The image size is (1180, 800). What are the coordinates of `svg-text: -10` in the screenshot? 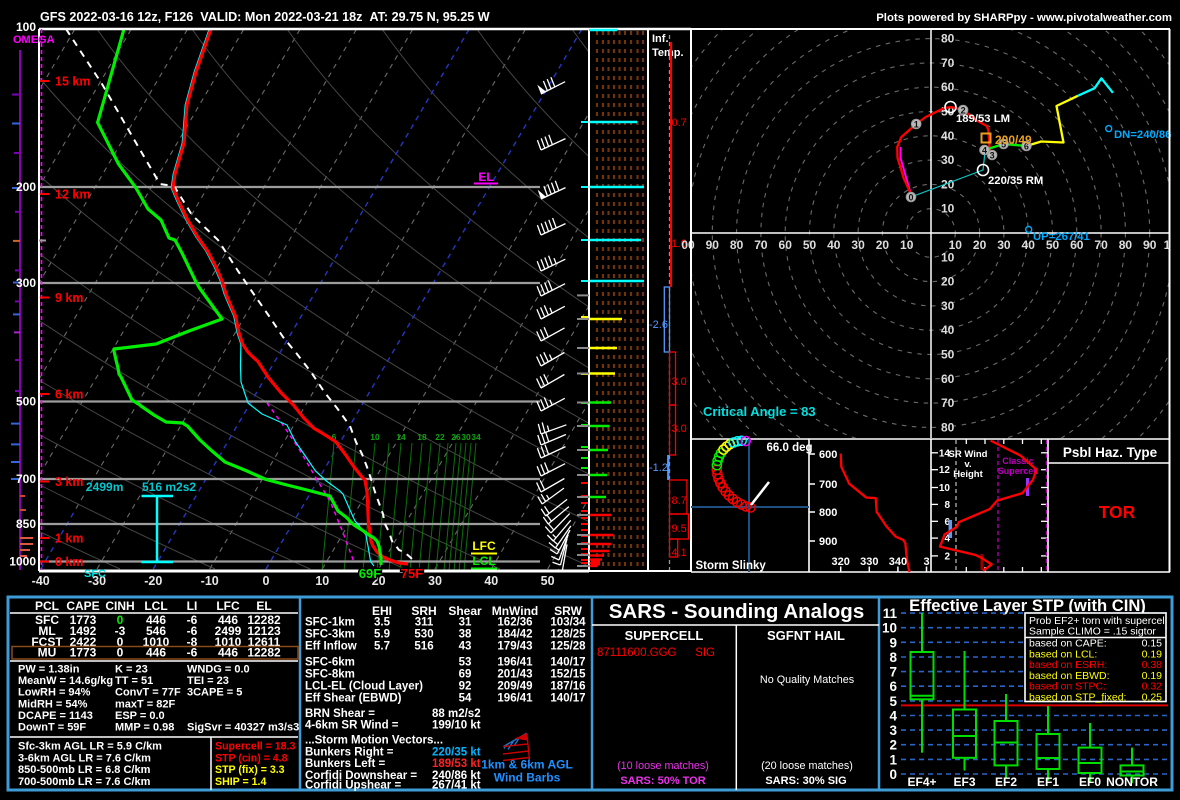 It's located at (210, 581).